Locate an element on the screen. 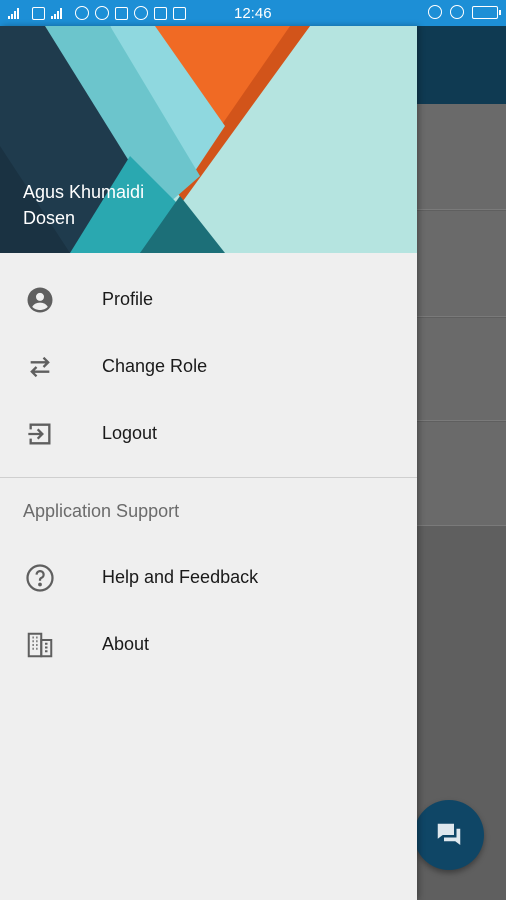 The image size is (506, 900). status-time: 12:46 is located at coordinates (253, 13).